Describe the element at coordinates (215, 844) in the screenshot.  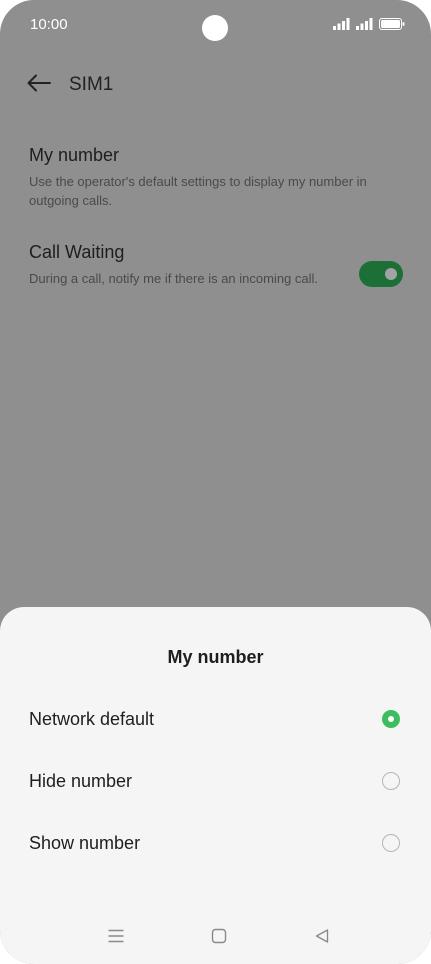
I see `option-show-number: Show number` at that location.